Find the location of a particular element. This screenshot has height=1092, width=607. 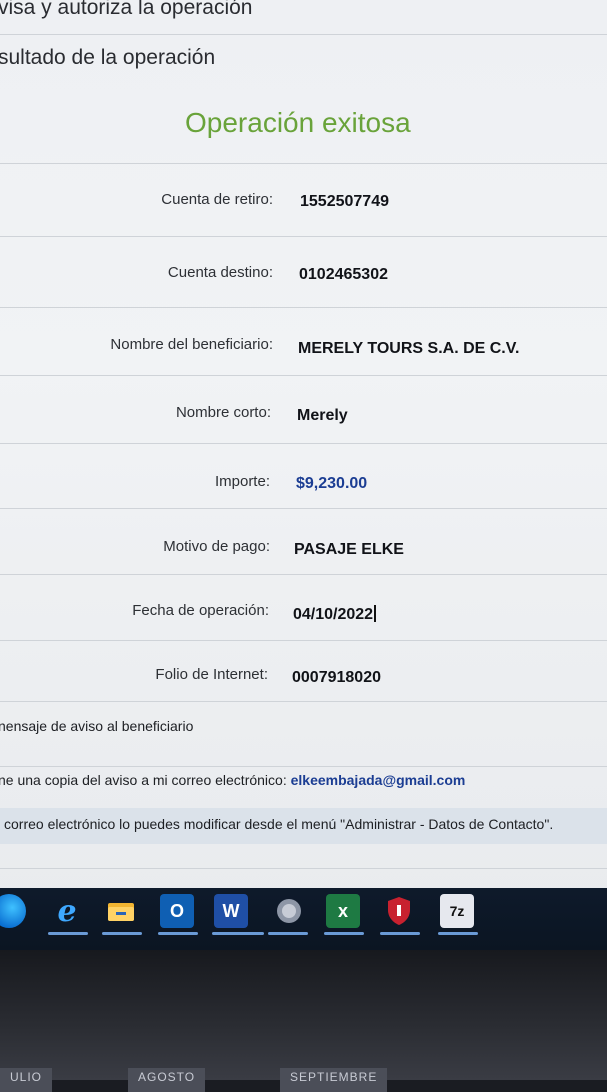

outlook-icon: O is located at coordinates (177, 911).